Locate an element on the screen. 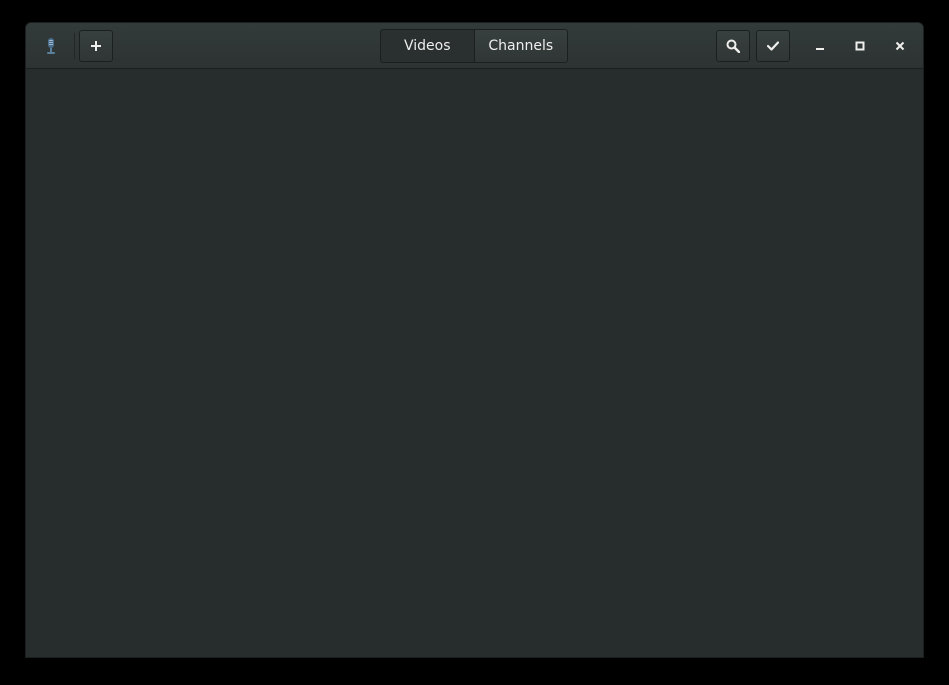 The width and height of the screenshot is (949, 685). minimize-icon is located at coordinates (820, 49).